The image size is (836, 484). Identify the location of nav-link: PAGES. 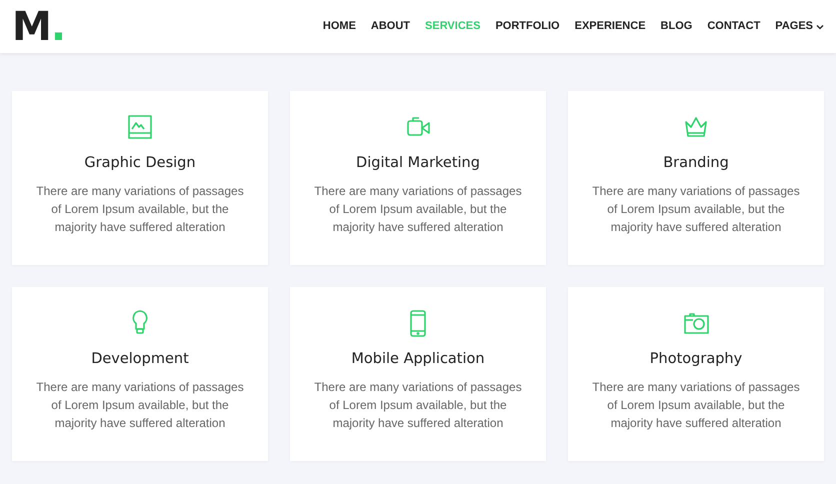
(799, 26).